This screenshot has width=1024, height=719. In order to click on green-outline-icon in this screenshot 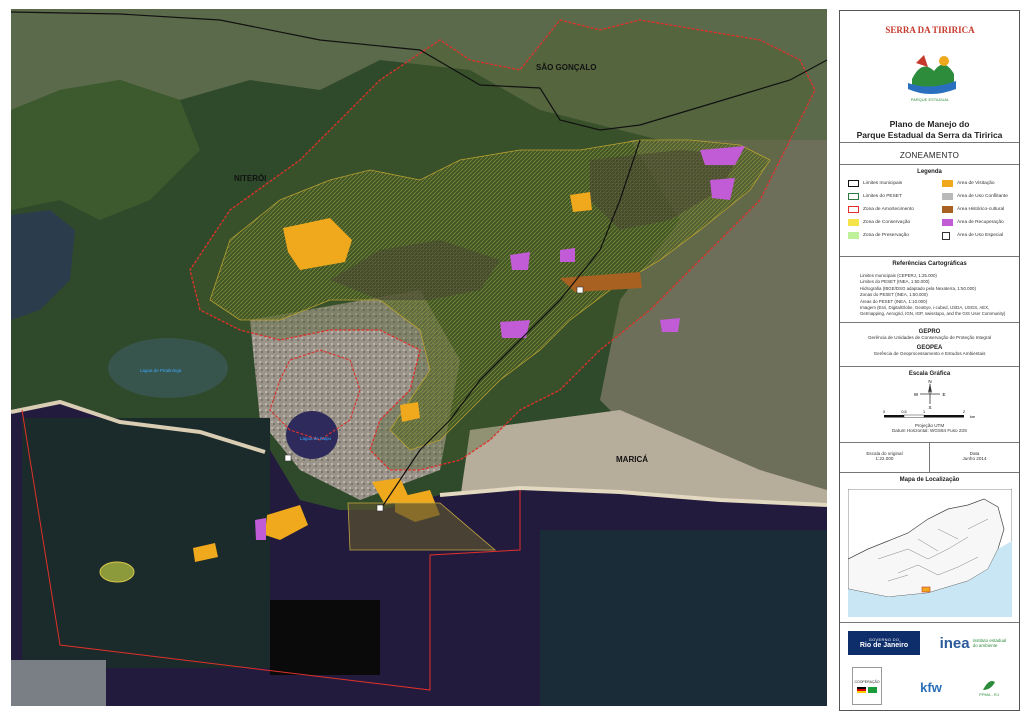, I will do `click(853, 196)`.